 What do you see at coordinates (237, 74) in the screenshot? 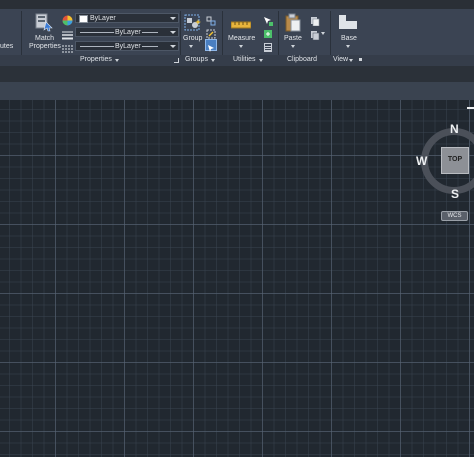
I see `ribbon-shadow-strip` at bounding box center [237, 74].